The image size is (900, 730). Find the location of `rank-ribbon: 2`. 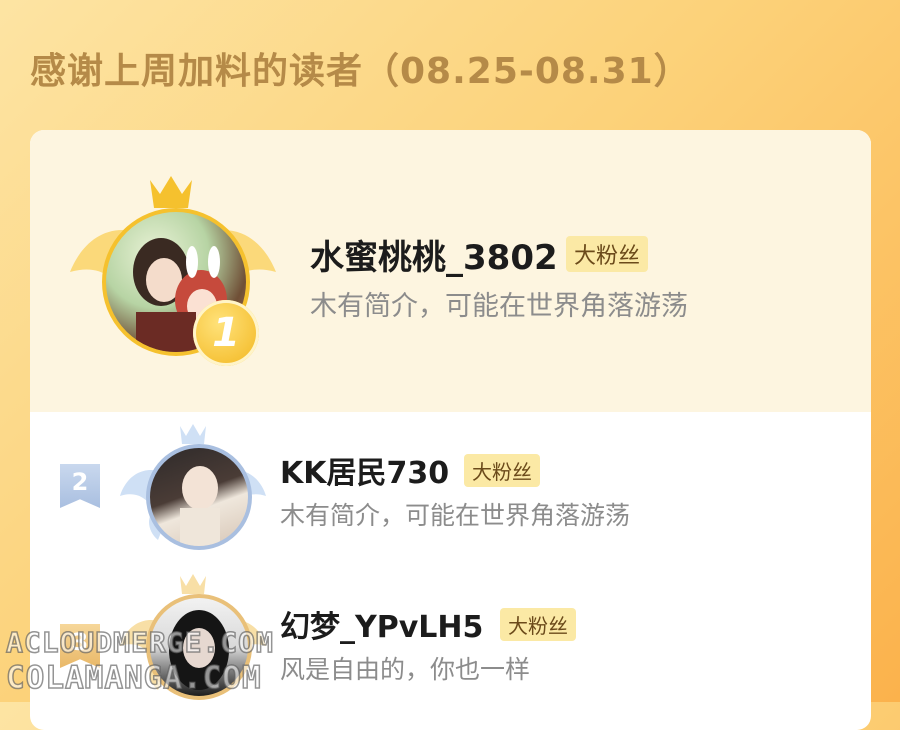

rank-ribbon: 2 is located at coordinates (80, 486).